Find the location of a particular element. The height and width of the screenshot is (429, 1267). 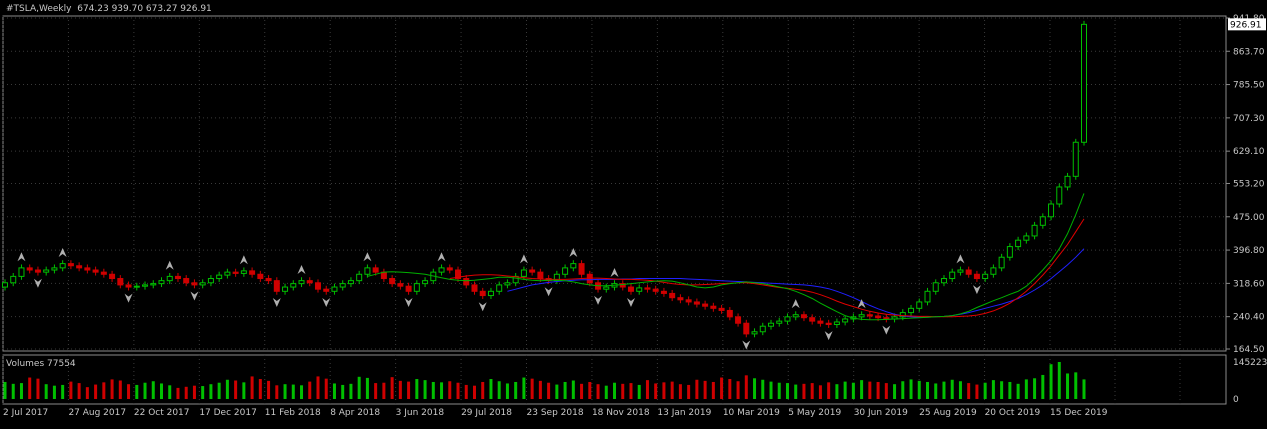

ohlc-label: 674.23 939.70 673.27 926.91 is located at coordinates (144, 9).